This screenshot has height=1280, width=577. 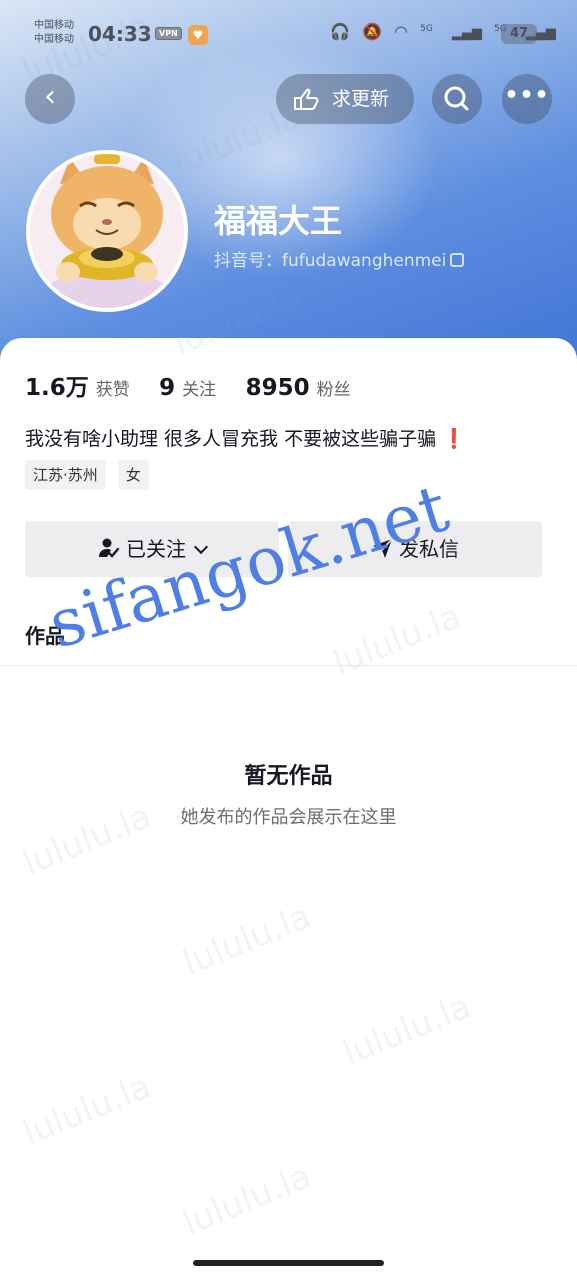 What do you see at coordinates (519, 34) in the screenshot?
I see `battery-indicator: 47` at bounding box center [519, 34].